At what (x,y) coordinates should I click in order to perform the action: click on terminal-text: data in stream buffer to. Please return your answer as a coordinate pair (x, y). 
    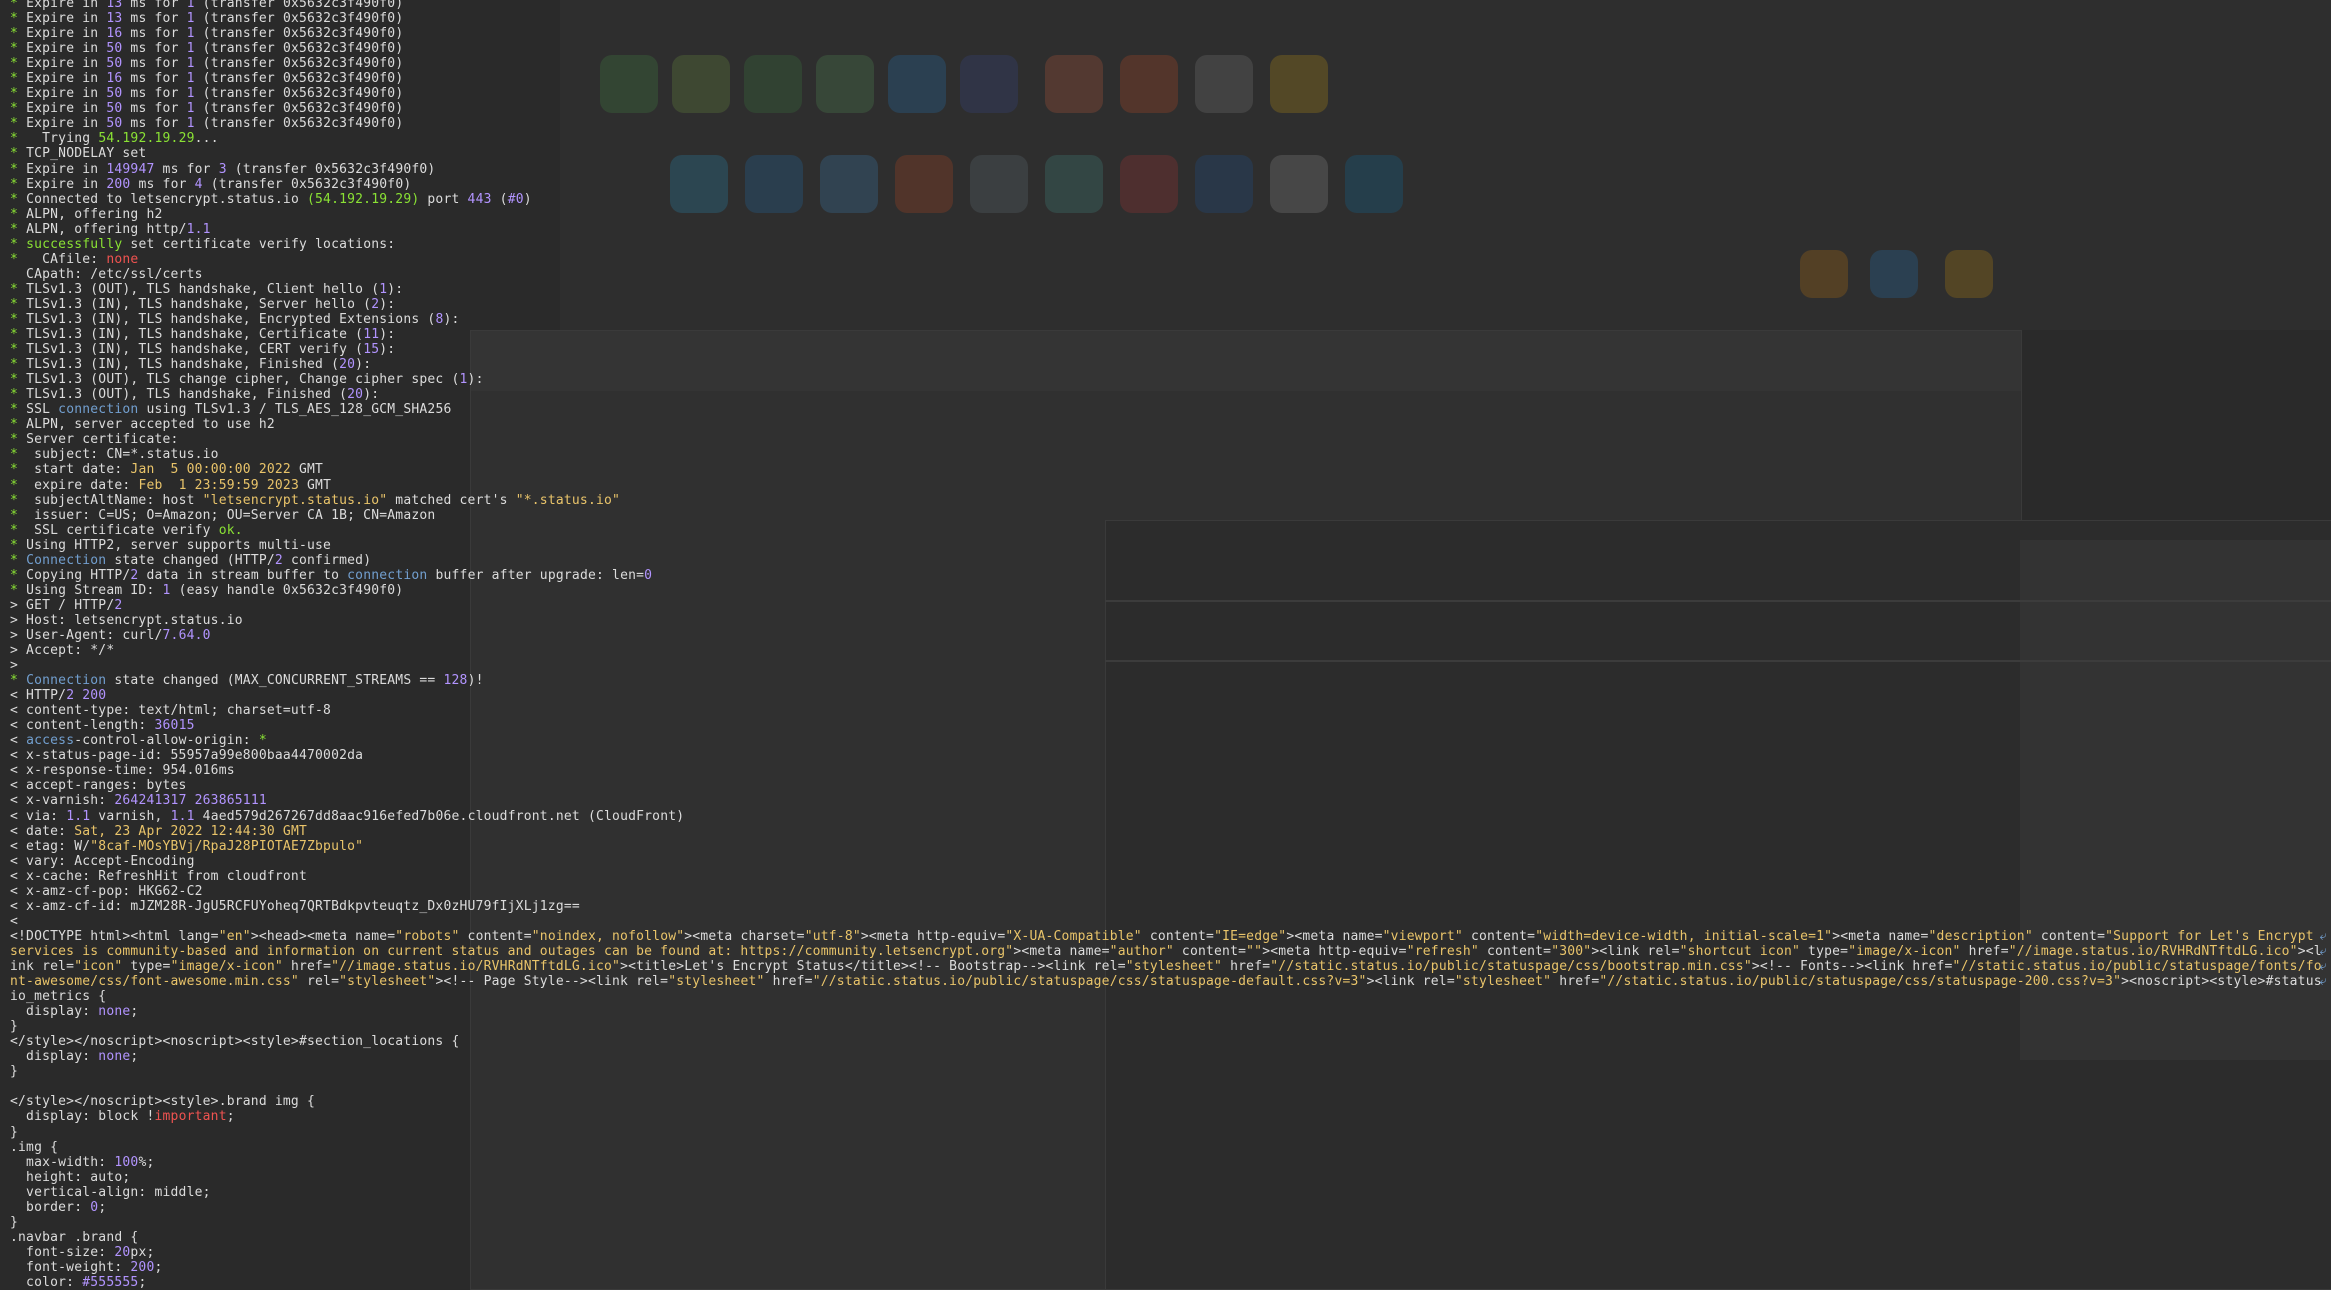
    Looking at the image, I should click on (243, 575).